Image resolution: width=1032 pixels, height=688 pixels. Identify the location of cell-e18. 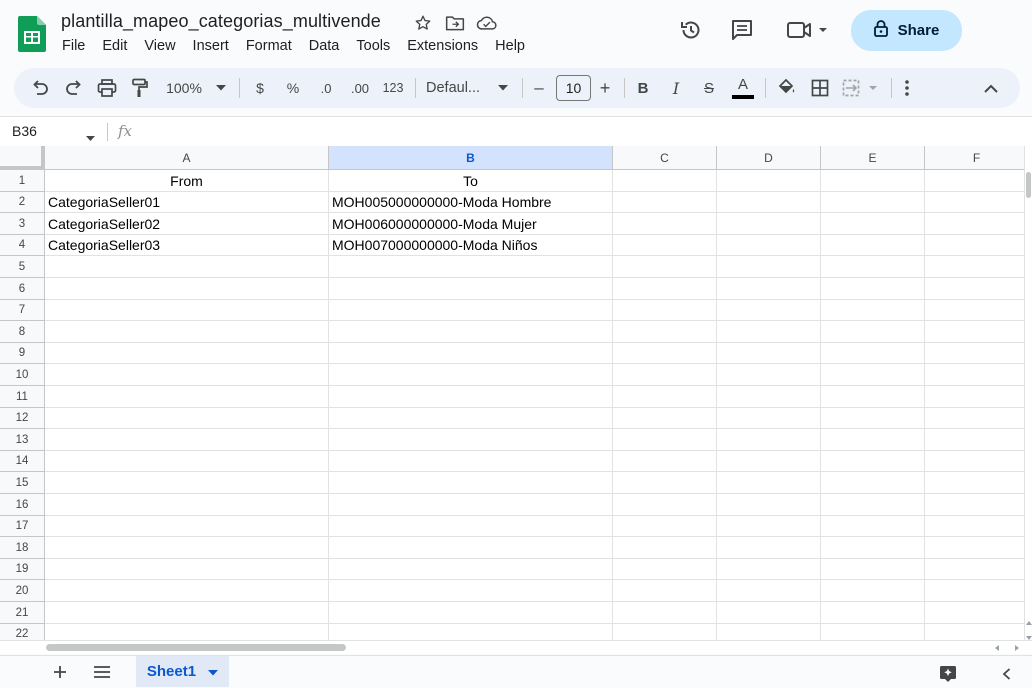
(873, 548).